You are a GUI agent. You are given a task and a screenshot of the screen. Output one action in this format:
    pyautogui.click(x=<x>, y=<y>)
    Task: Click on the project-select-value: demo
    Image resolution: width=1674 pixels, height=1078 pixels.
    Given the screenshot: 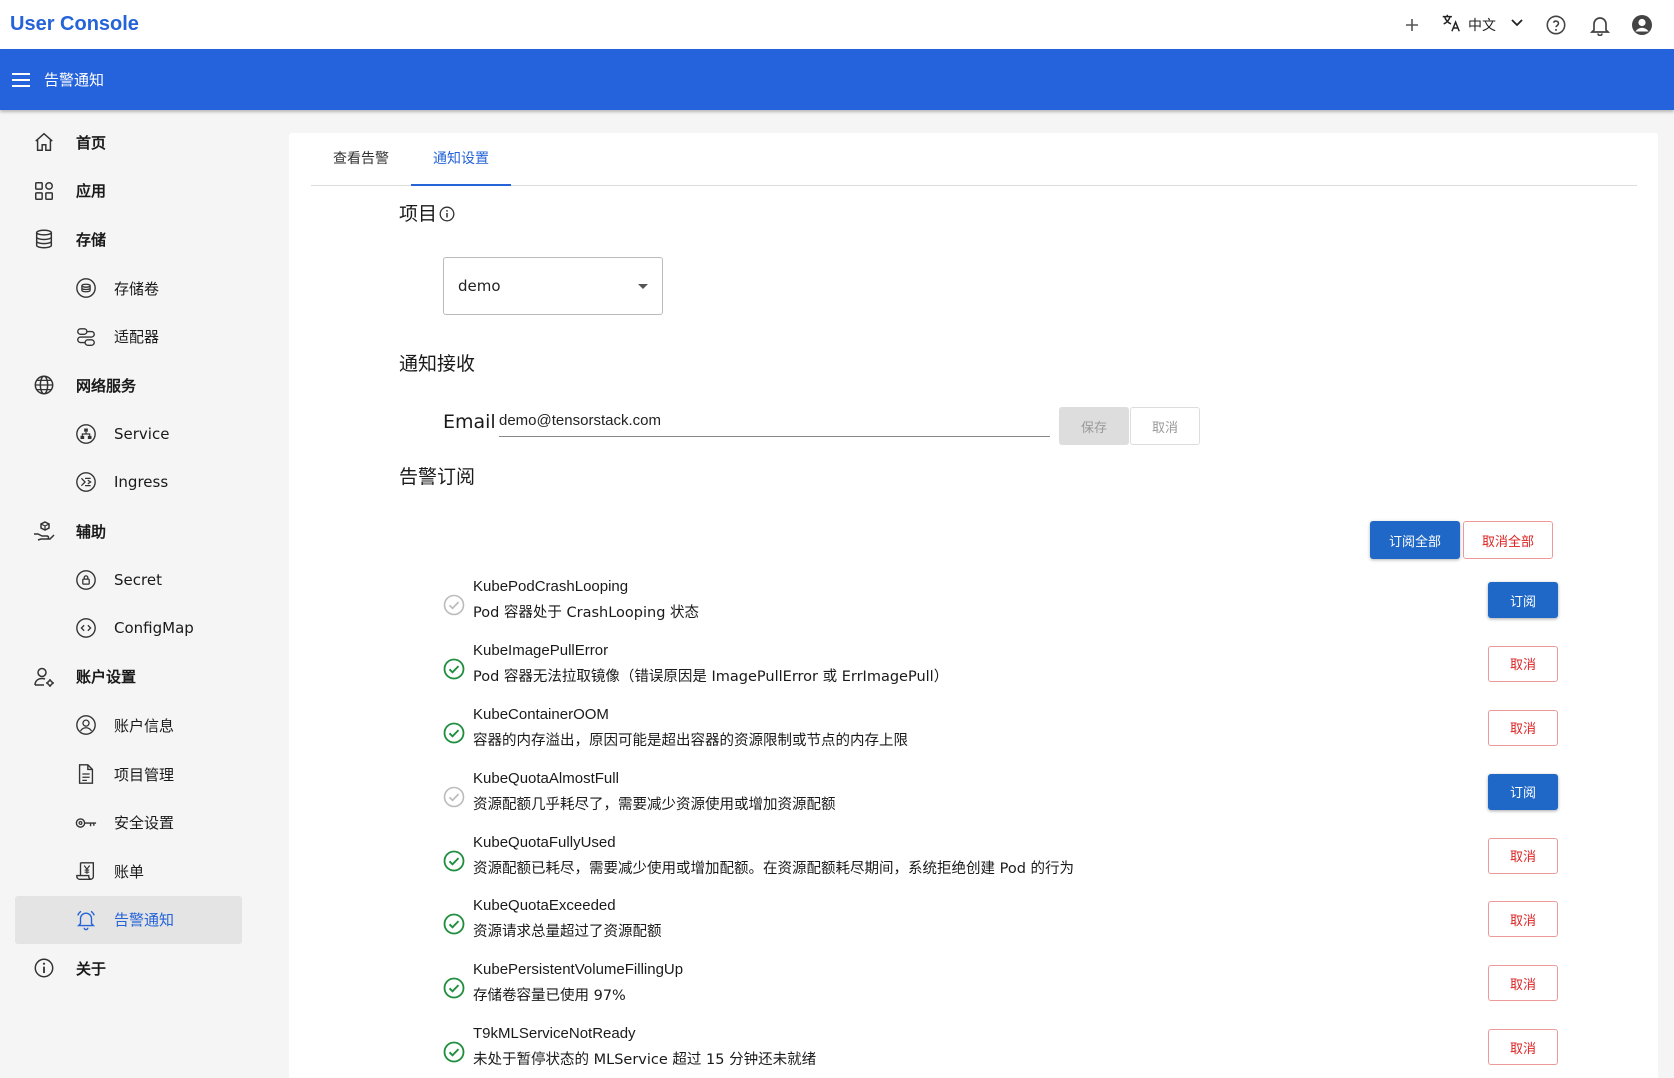 What is the action you would take?
    pyautogui.click(x=479, y=286)
    